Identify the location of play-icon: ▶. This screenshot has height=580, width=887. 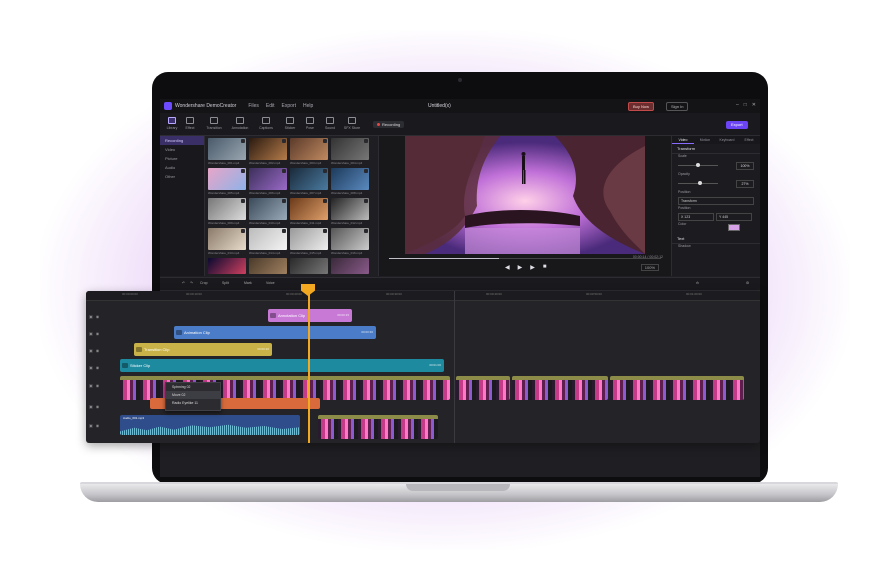
(520, 267).